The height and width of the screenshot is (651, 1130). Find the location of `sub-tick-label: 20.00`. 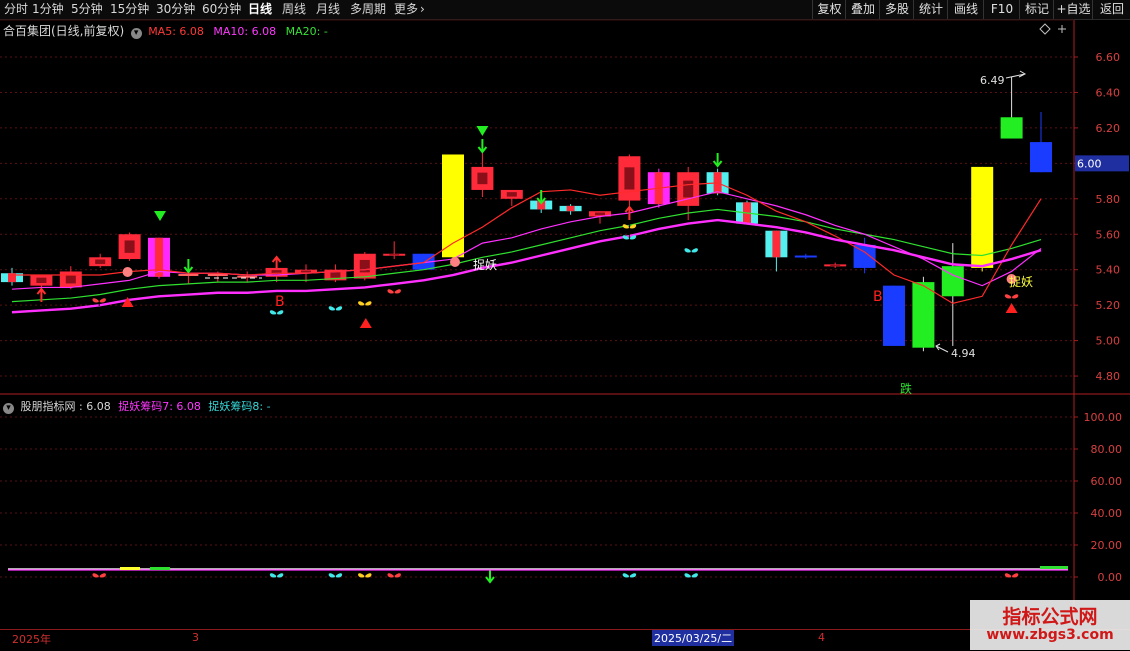

sub-tick-label: 20.00 is located at coordinates (1107, 545).